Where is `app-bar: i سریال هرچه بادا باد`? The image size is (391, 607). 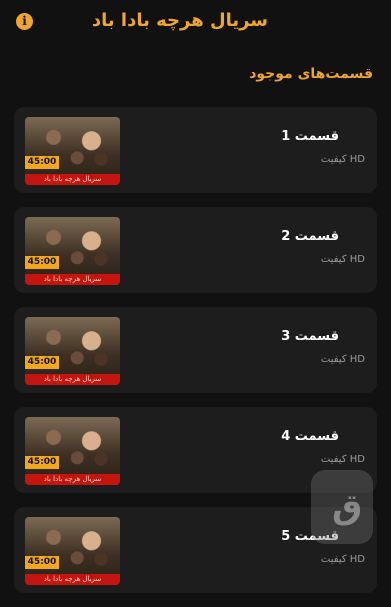 app-bar: i سریال هرچه بادا باد is located at coordinates (195, 22).